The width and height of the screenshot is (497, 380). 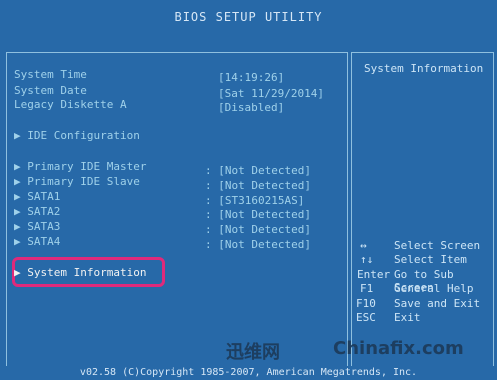 I want to click on device-sata4-value: : [Not Detected], so click(x=258, y=244).